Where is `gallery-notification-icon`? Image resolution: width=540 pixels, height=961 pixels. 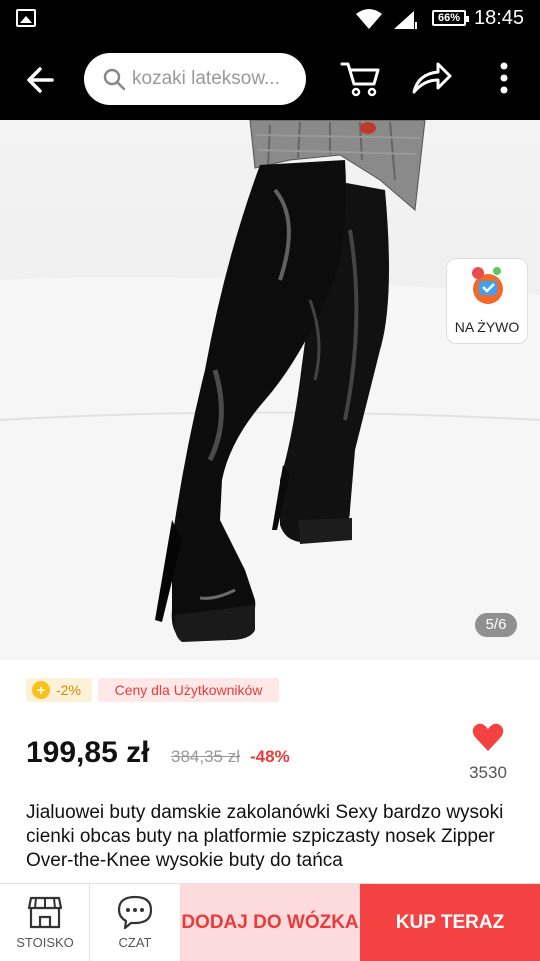
gallery-notification-icon is located at coordinates (26, 18).